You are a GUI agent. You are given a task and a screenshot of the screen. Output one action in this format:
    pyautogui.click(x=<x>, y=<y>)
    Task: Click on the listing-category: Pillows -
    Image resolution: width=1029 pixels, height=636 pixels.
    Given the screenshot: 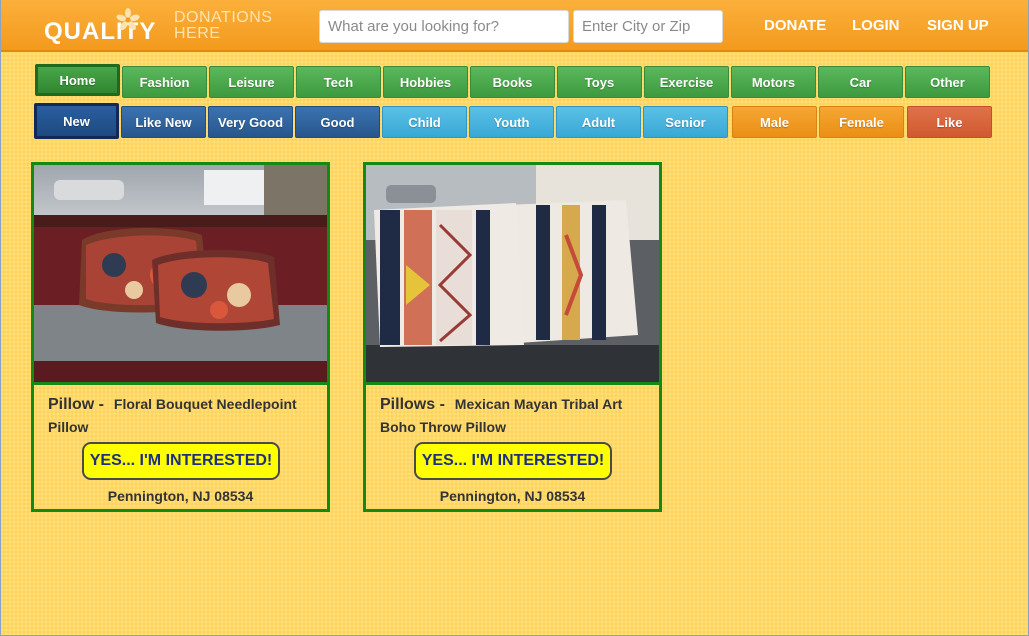 What is the action you would take?
    pyautogui.click(x=412, y=404)
    